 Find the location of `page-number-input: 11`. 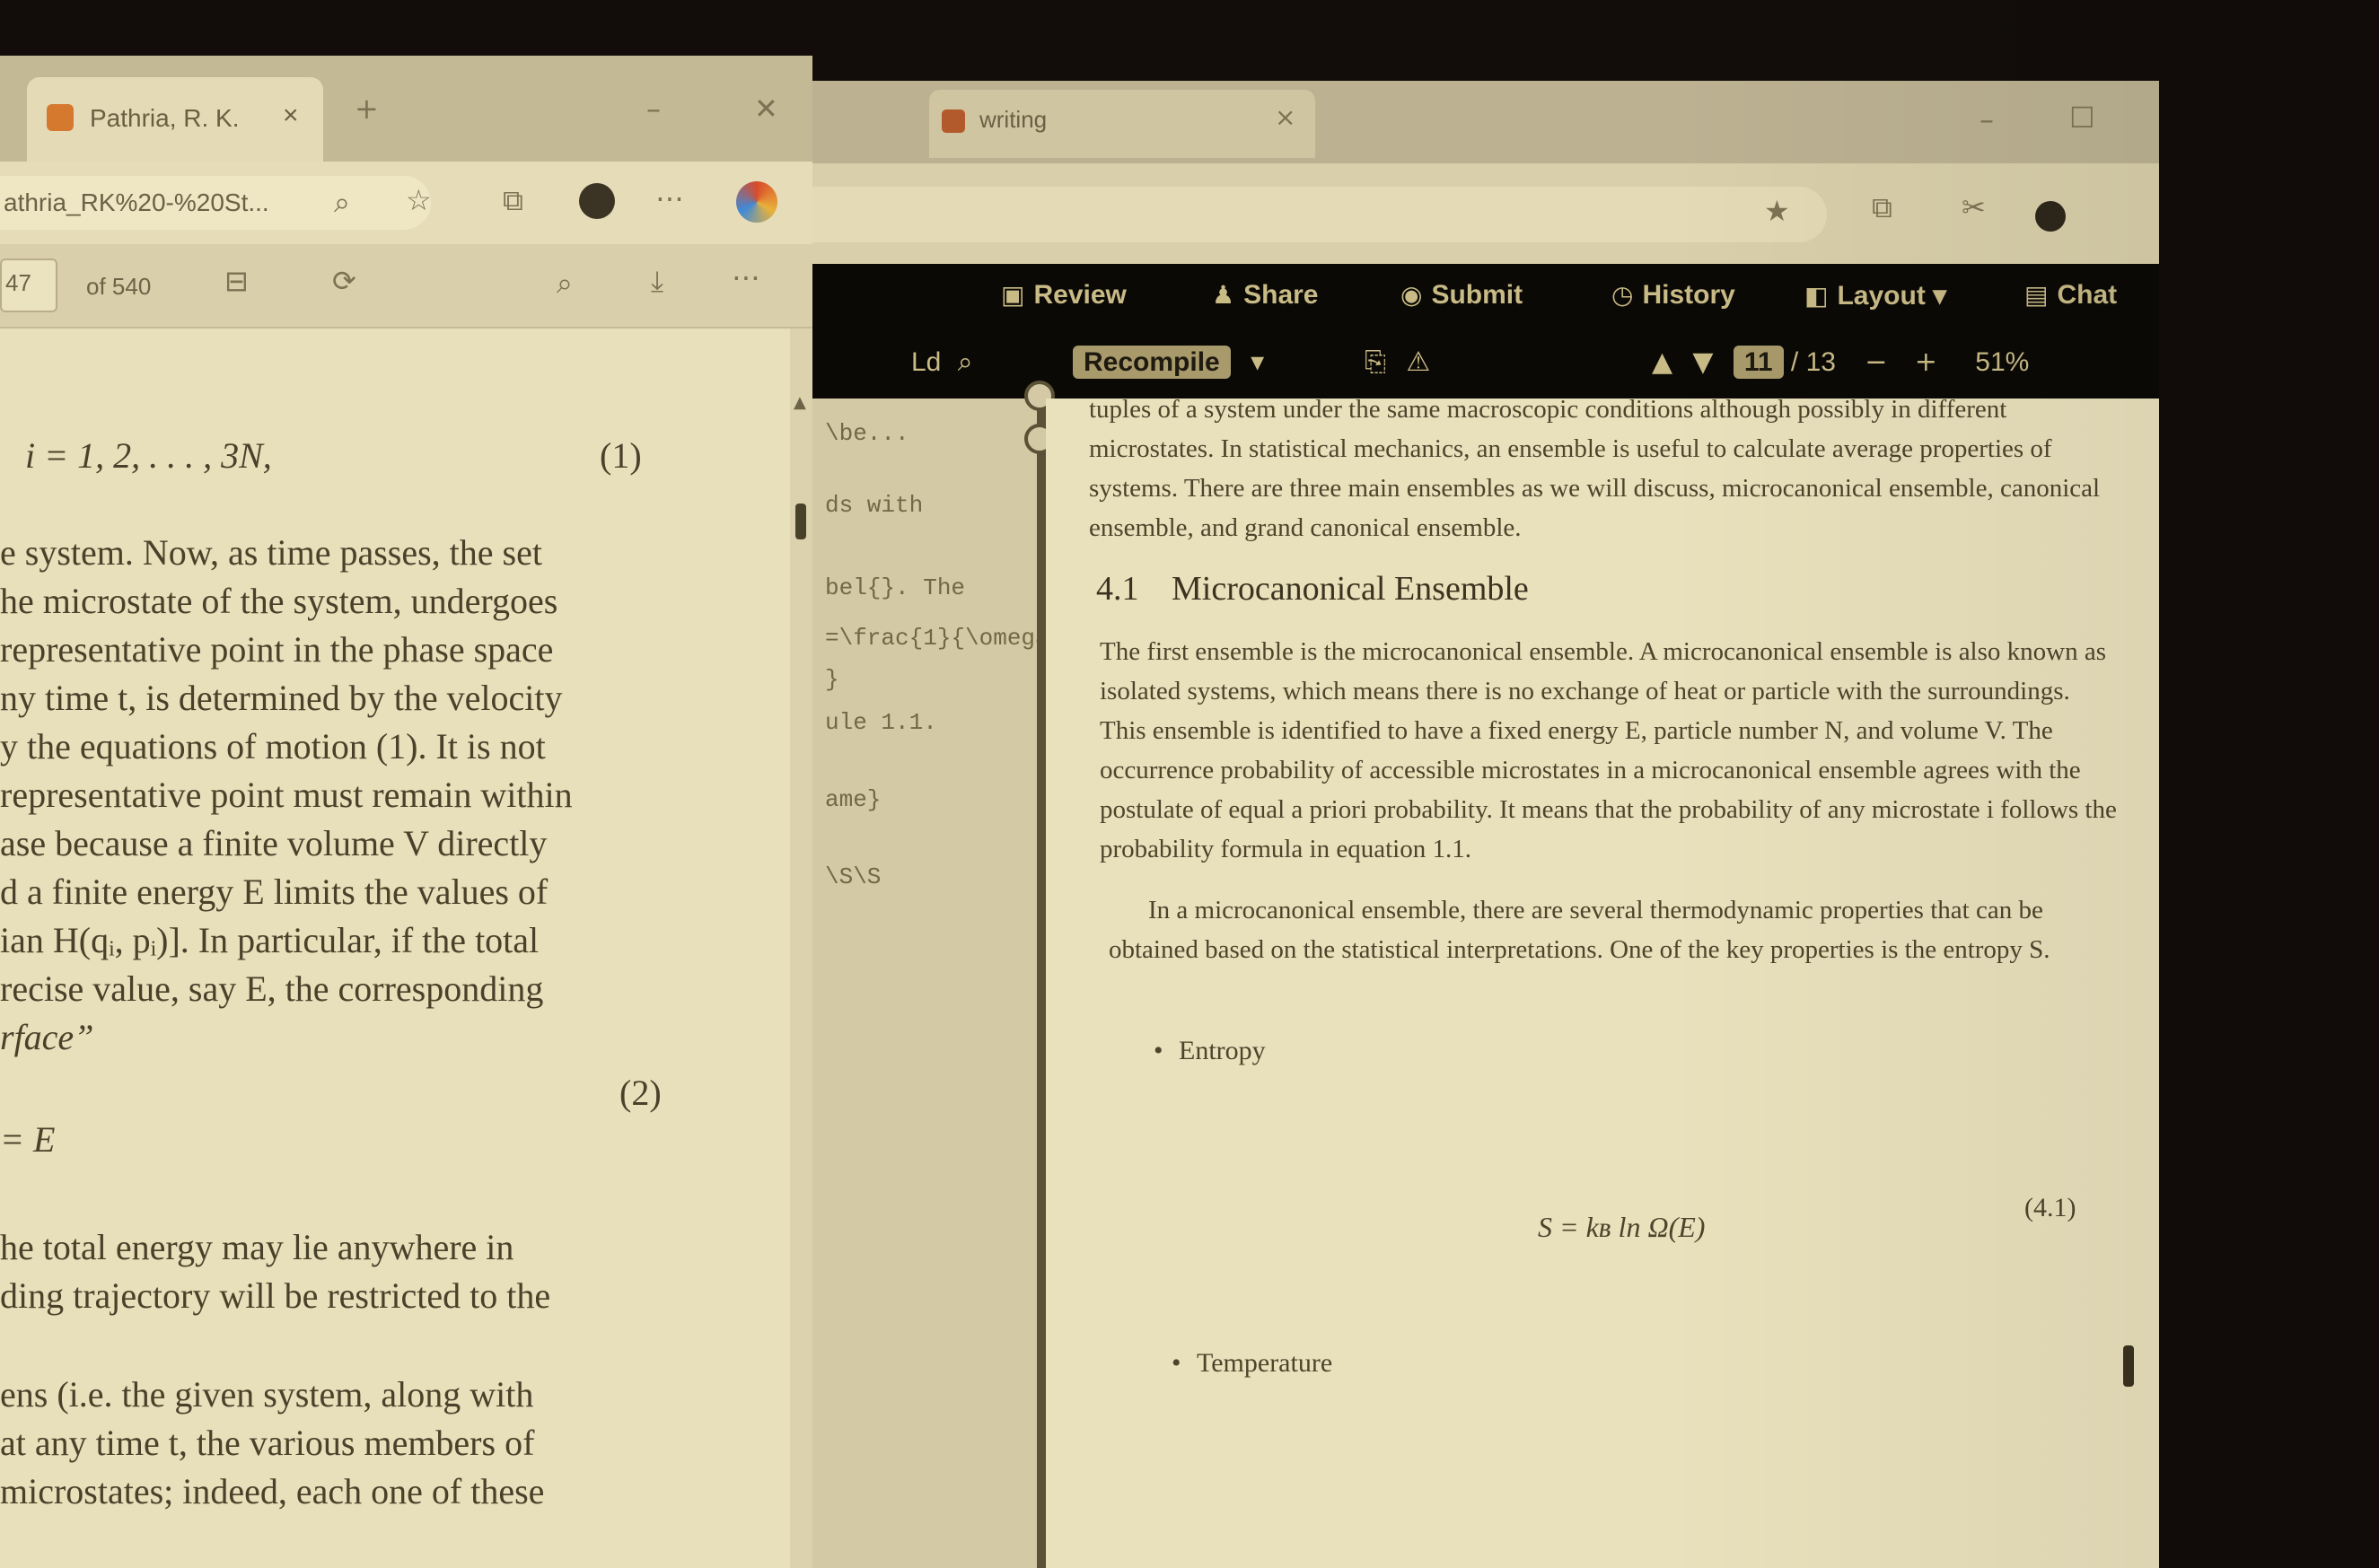

page-number-input: 11 is located at coordinates (1758, 363).